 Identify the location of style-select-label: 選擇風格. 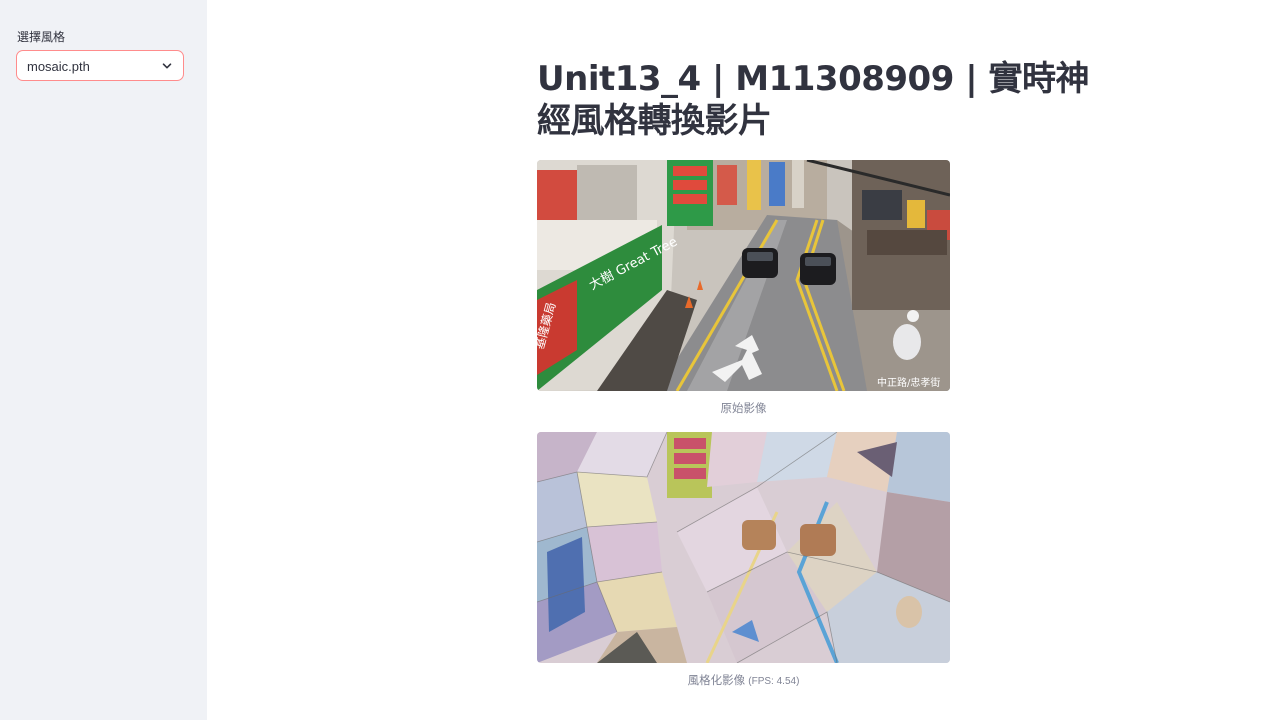
(41, 37).